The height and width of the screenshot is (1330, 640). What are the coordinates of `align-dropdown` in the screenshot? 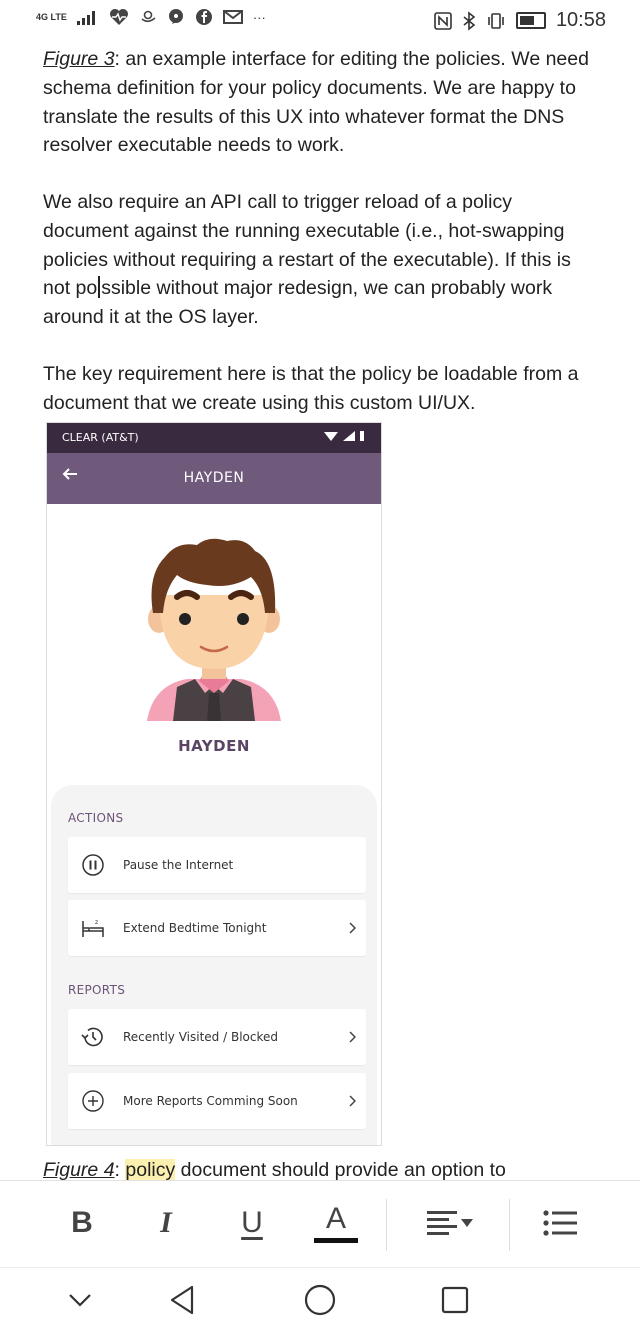 It's located at (450, 1223).